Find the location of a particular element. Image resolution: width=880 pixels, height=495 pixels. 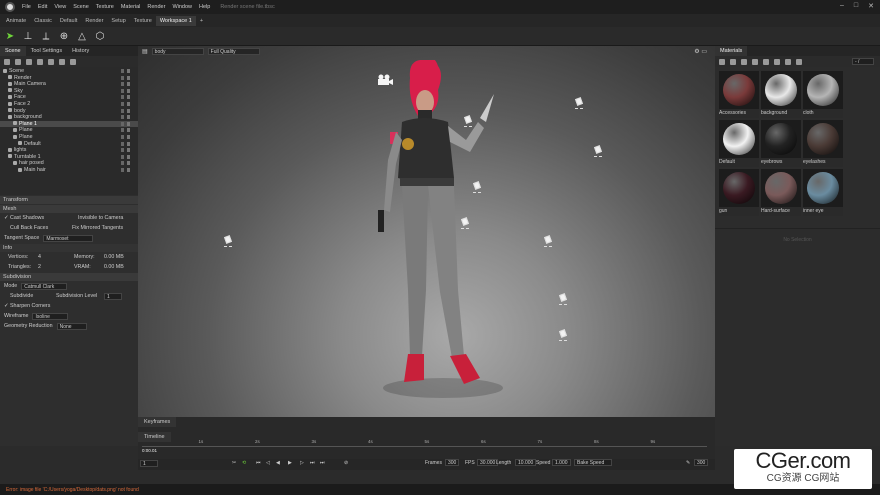

sharpen-corners-checkbox: ✓ is located at coordinates (6, 306).